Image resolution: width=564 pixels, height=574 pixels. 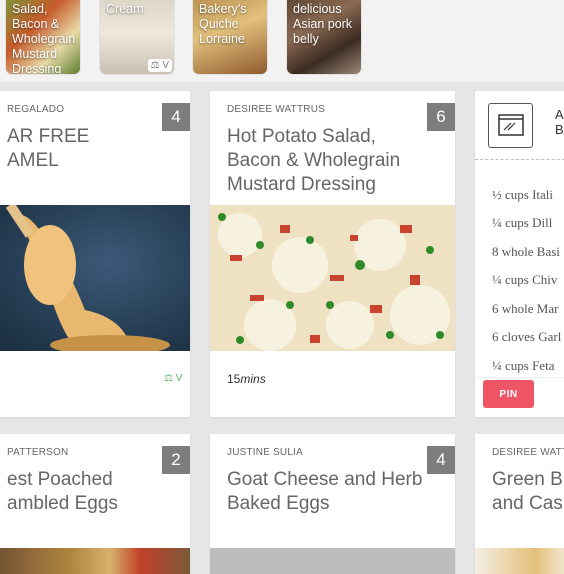 What do you see at coordinates (323, 24) in the screenshot?
I see `thumb-title: delicious Asian pork belly` at bounding box center [323, 24].